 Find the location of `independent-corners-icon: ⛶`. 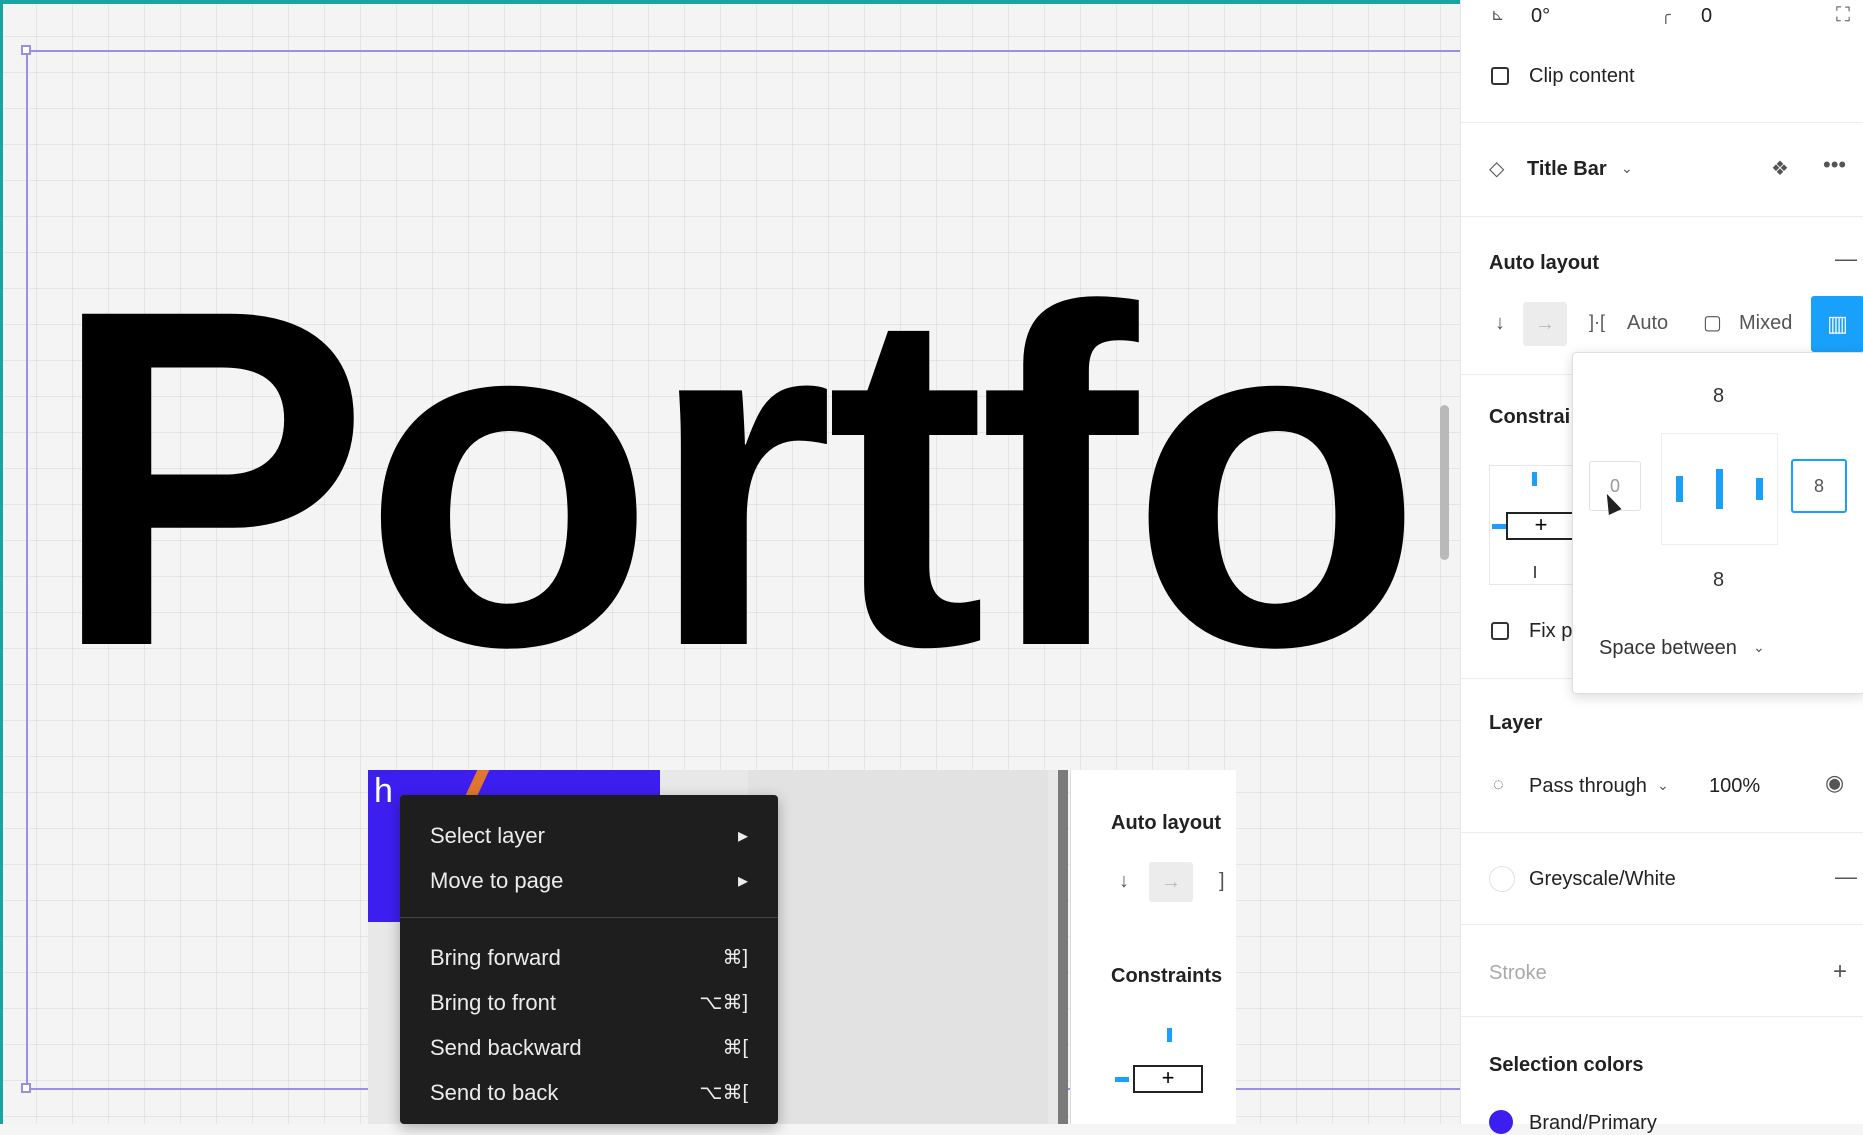

independent-corners-icon: ⛶ is located at coordinates (1843, 15).